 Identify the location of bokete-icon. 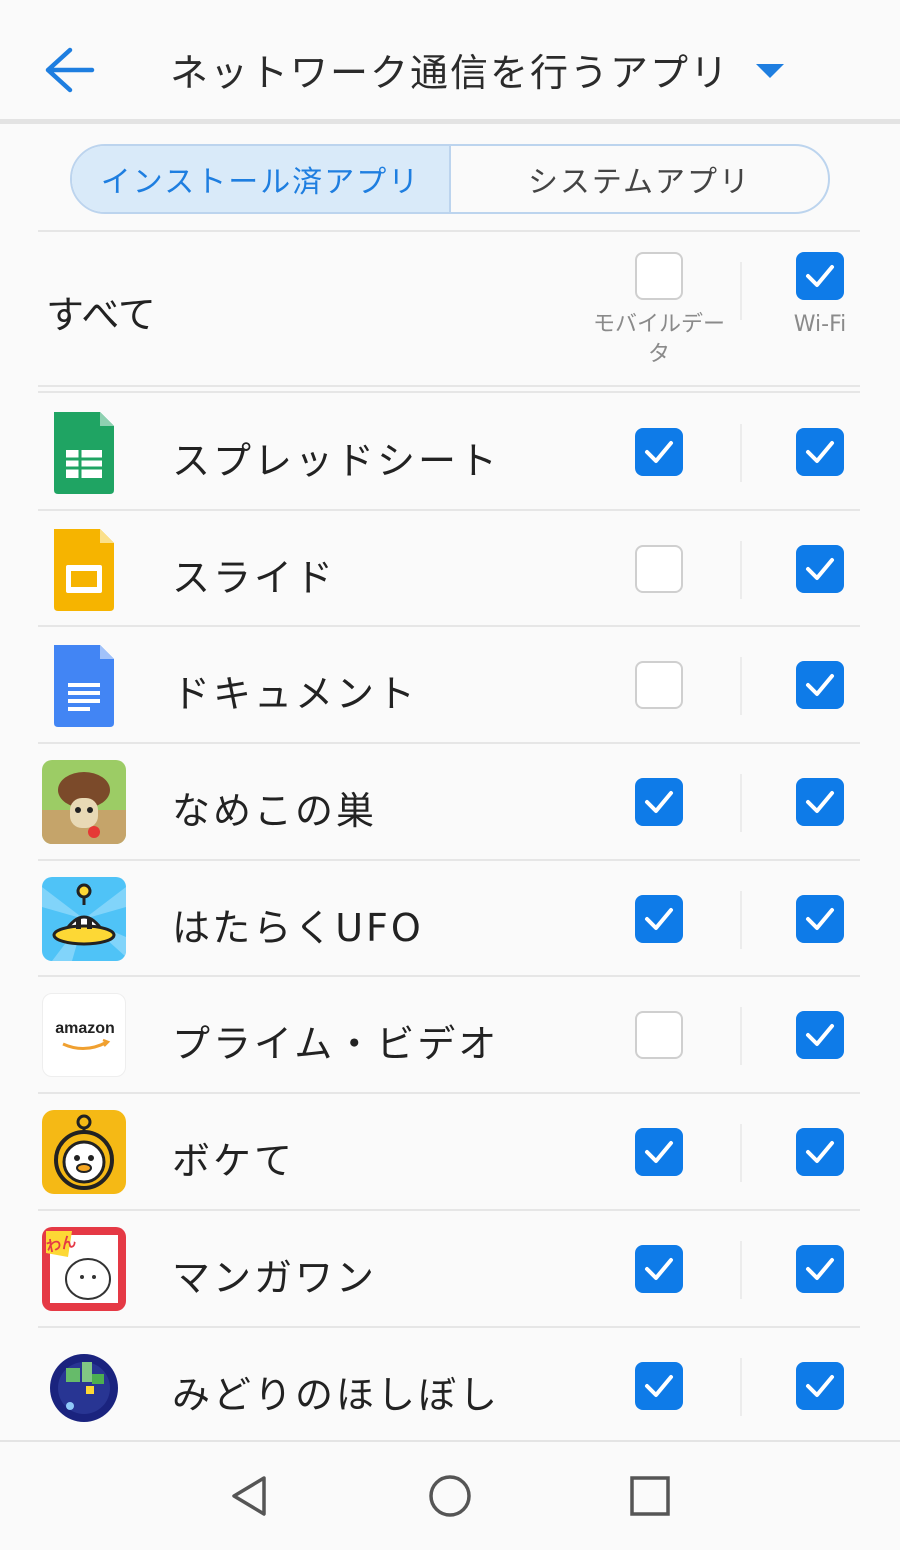
(84, 1152).